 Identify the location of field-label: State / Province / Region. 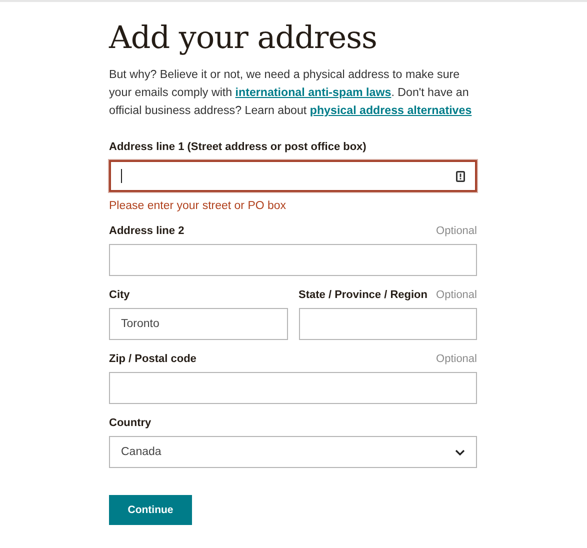
(363, 295).